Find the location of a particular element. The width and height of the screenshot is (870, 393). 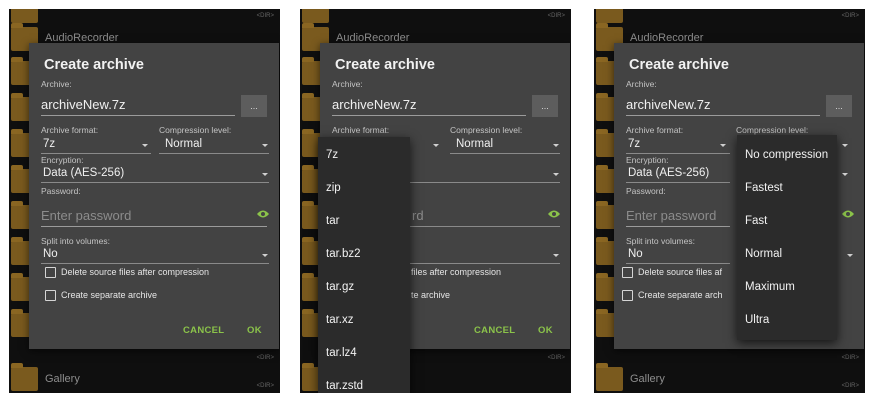

menu-item-normal: Normal is located at coordinates (763, 254).